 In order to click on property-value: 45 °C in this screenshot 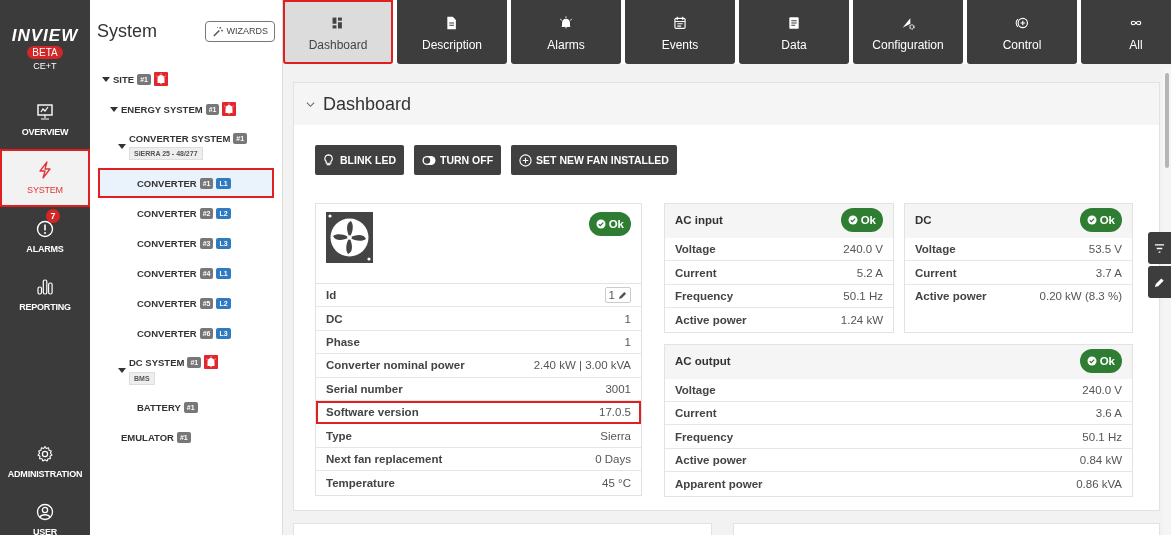, I will do `click(616, 482)`.